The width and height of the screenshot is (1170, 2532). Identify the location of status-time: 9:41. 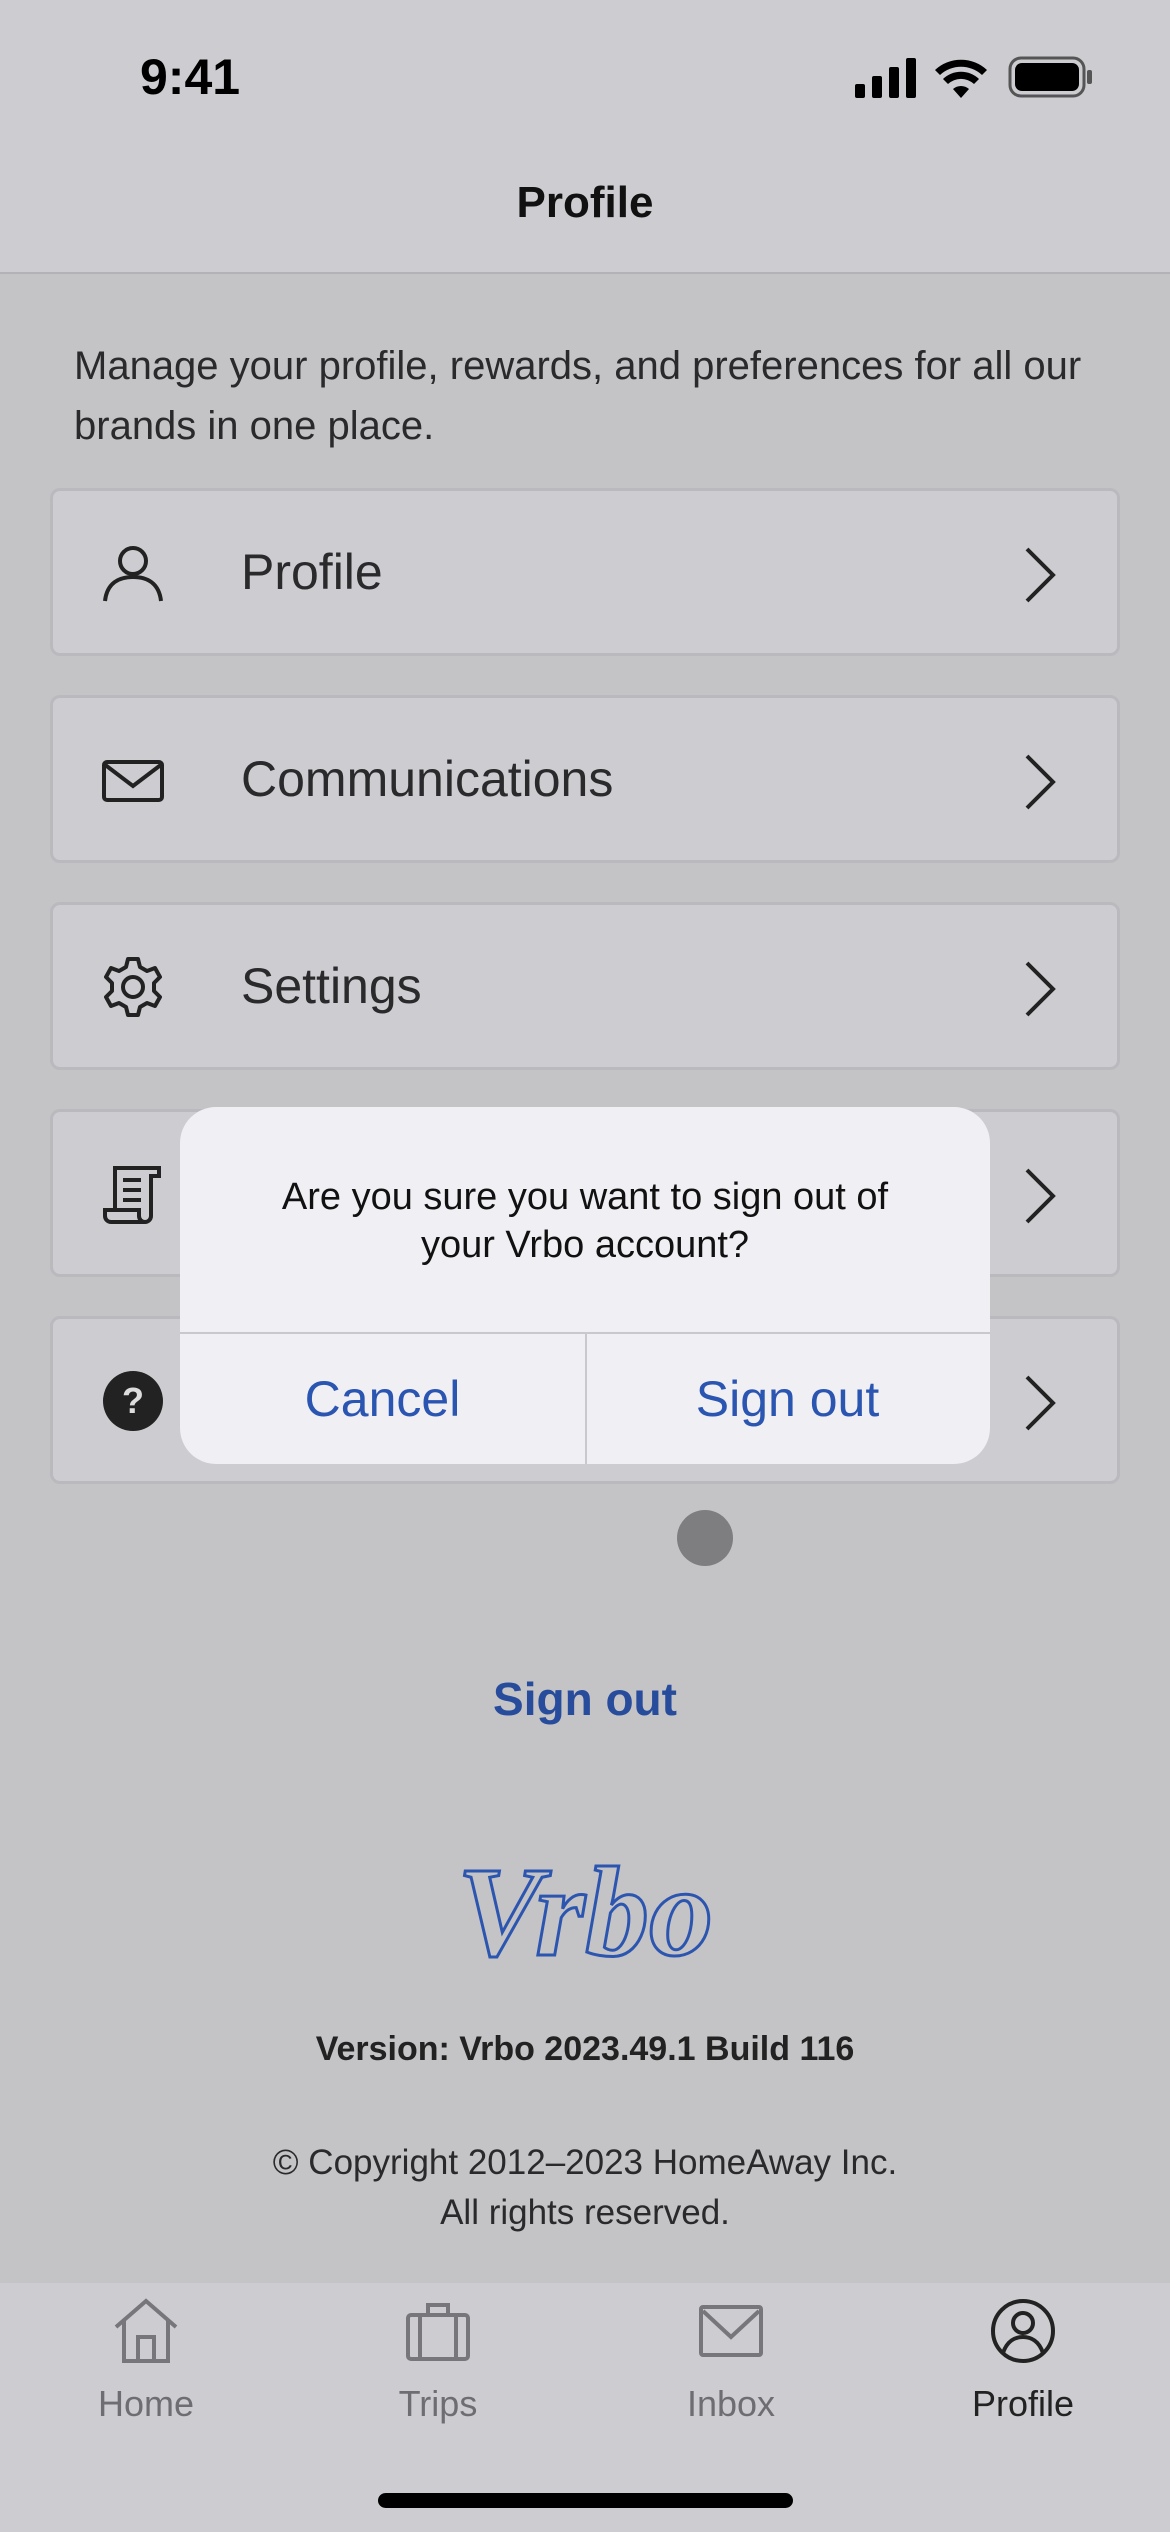
(190, 77).